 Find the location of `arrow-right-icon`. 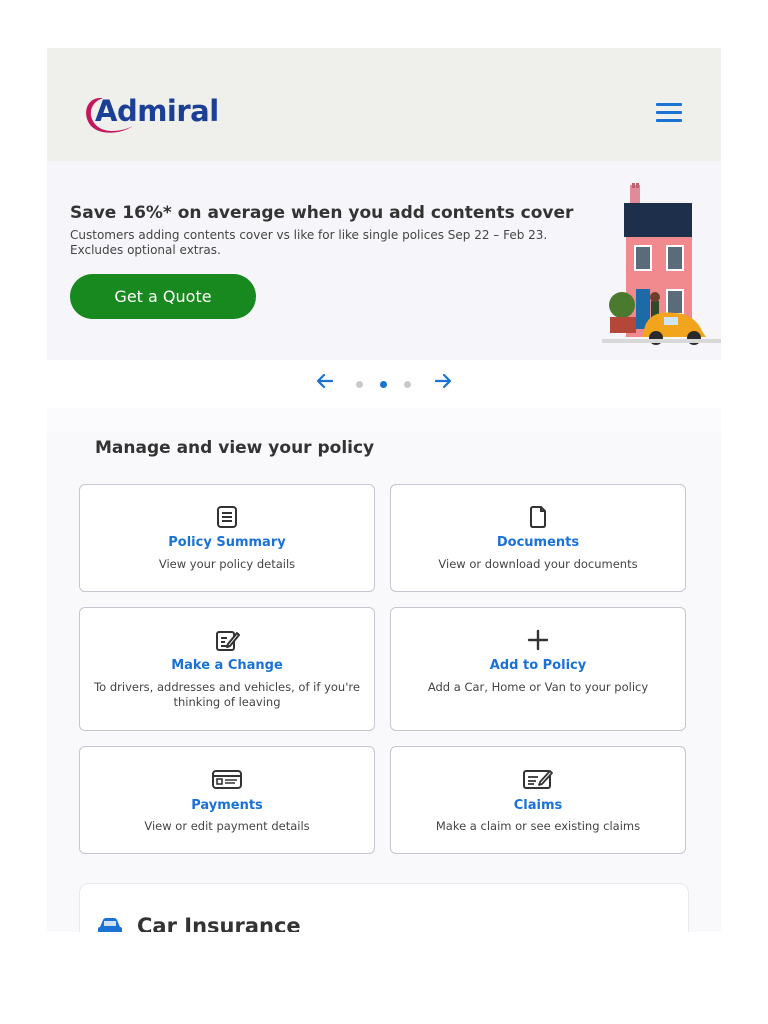

arrow-right-icon is located at coordinates (443, 381).